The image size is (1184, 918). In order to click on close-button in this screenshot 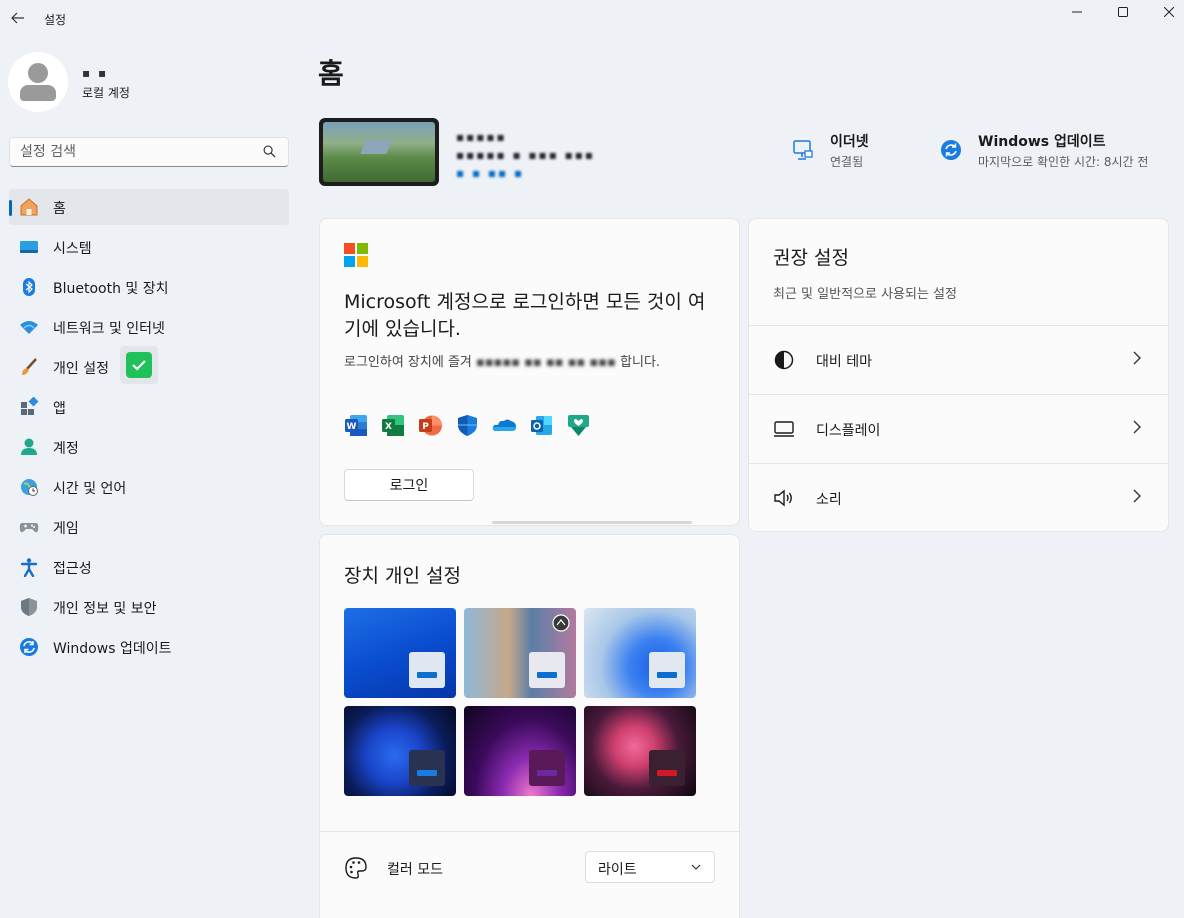, I will do `click(1165, 12)`.